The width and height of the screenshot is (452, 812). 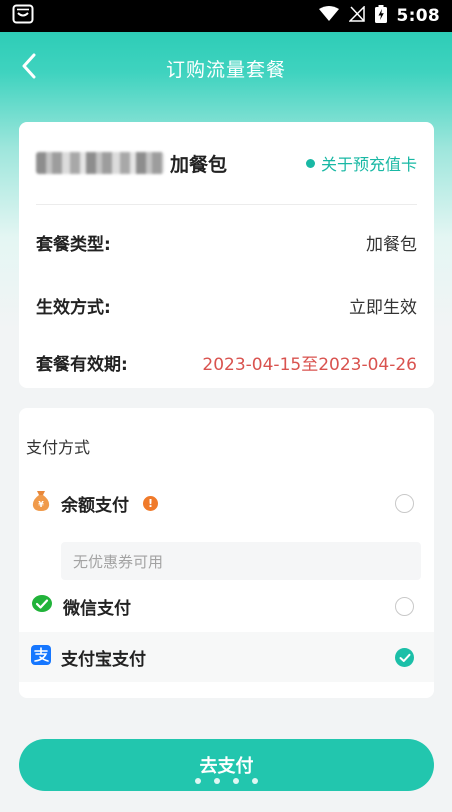 I want to click on radio-balance, so click(x=404, y=503).